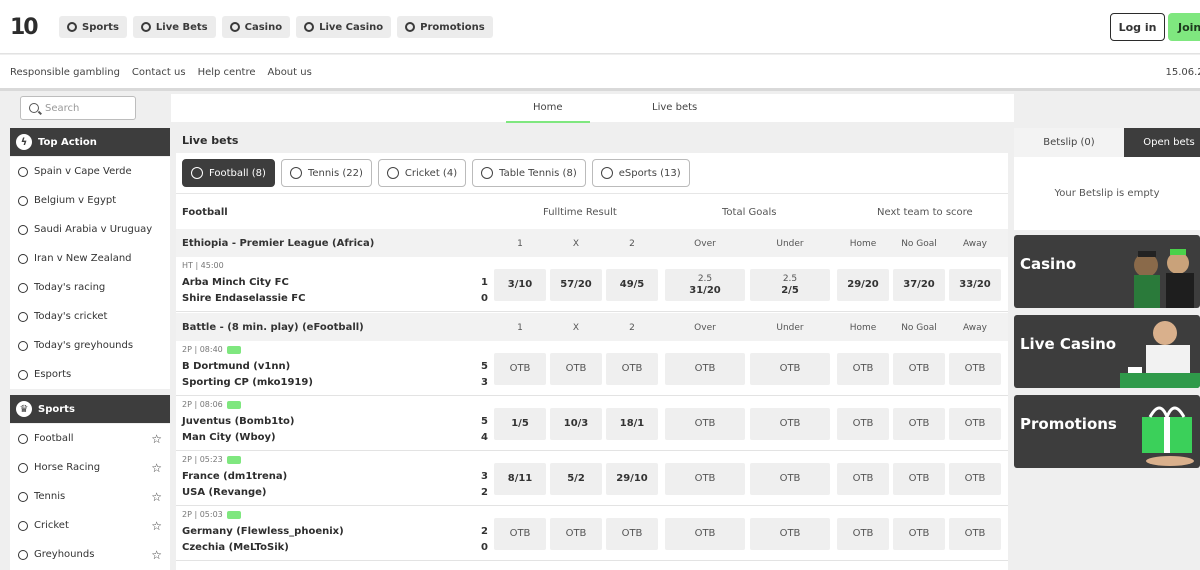 The image size is (1200, 570). I want to click on join-button: Join, so click(1184, 27).